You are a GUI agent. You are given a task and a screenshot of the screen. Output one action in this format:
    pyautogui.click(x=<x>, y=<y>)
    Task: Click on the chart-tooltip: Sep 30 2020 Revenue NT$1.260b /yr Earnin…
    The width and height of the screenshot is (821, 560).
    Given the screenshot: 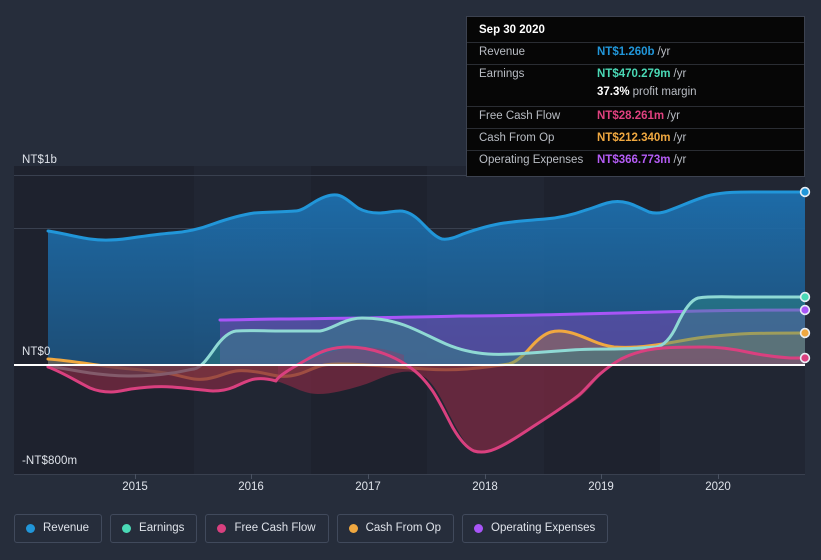 What is the action you would take?
    pyautogui.click(x=635, y=96)
    